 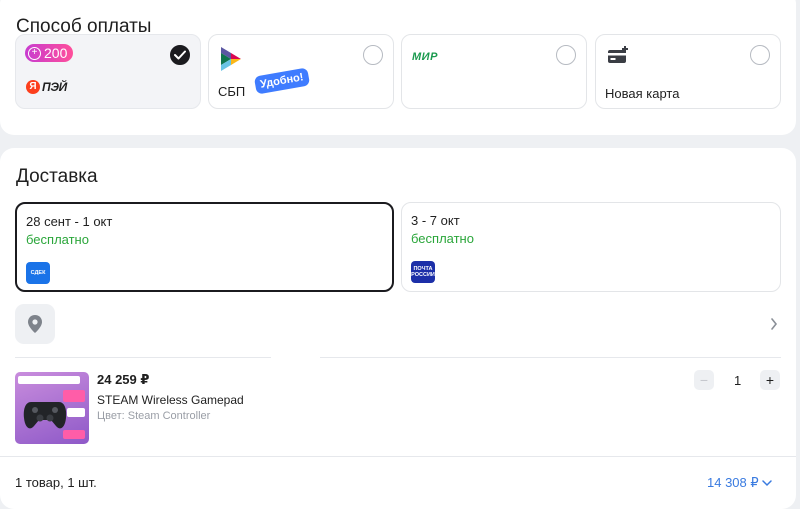 I want to click on quantity-value: 1, so click(x=738, y=380).